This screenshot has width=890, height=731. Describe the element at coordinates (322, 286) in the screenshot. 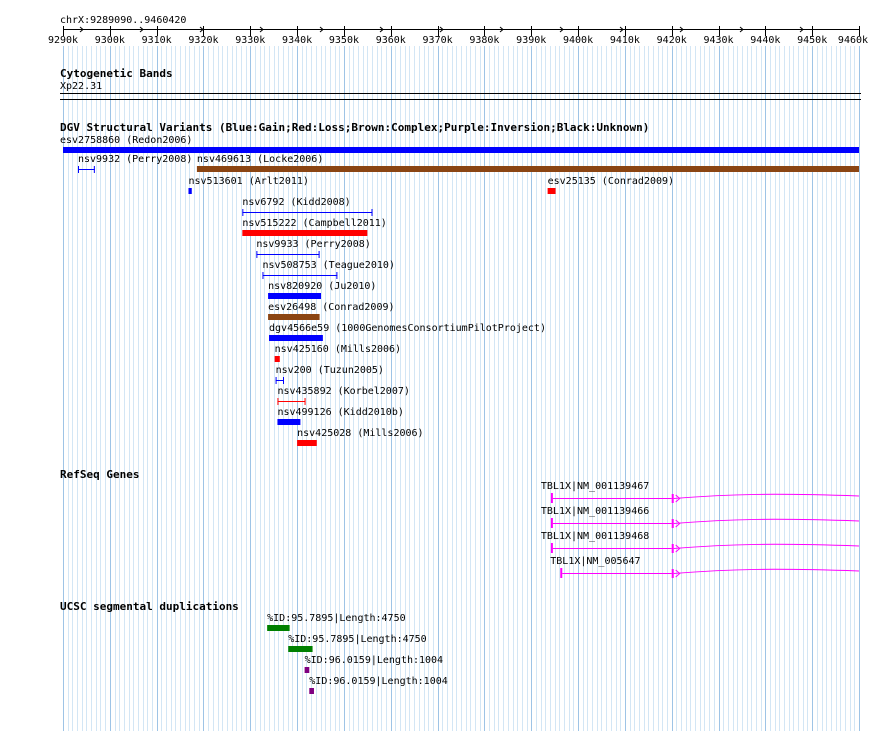

I see `dgv-feature-label: nsv820920 (Ju2010)` at that location.